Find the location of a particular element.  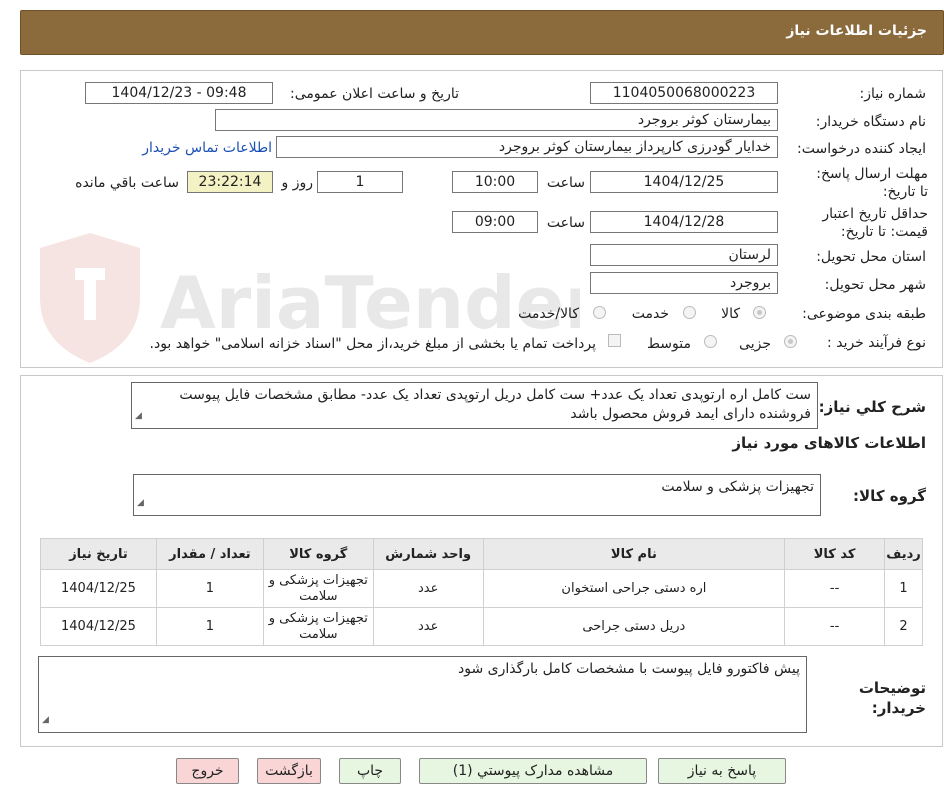

goods-group-textarea: تجهیزات پزشکی و سلامت ◢ is located at coordinates (477, 495).